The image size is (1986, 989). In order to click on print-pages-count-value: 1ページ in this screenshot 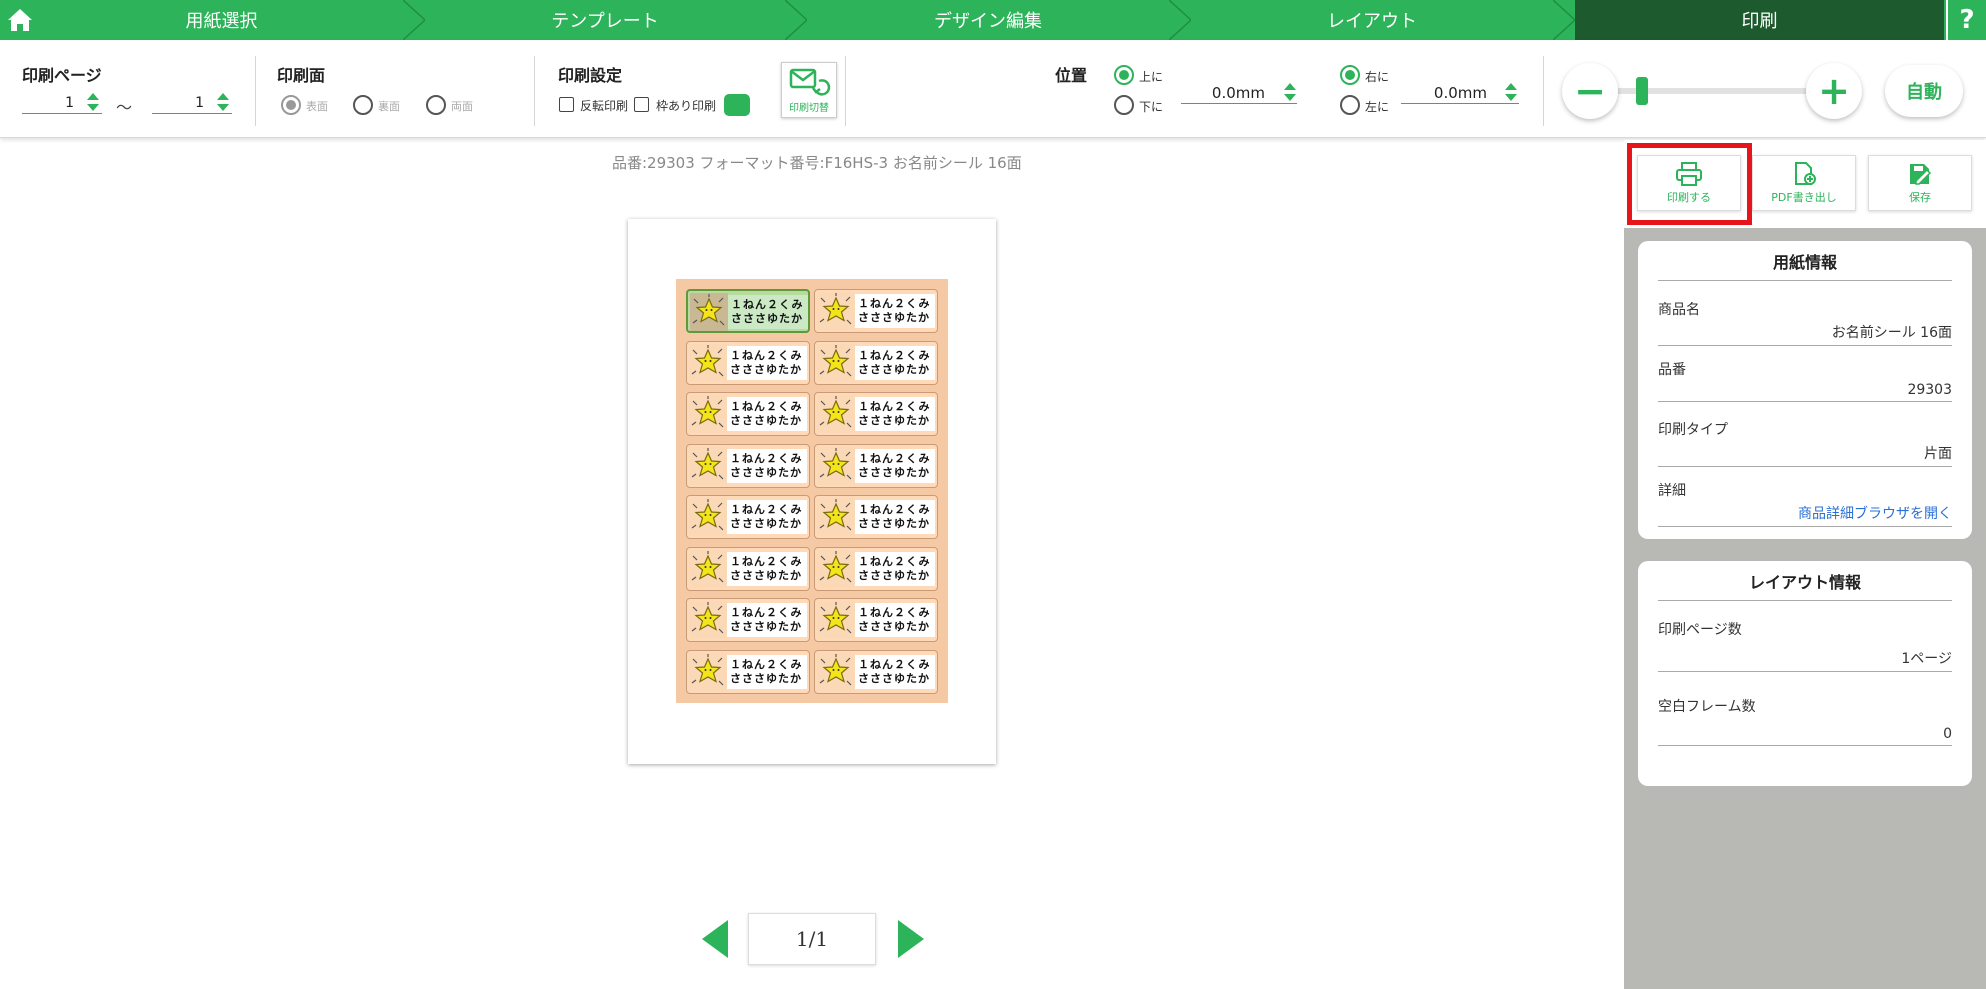, I will do `click(1805, 660)`.